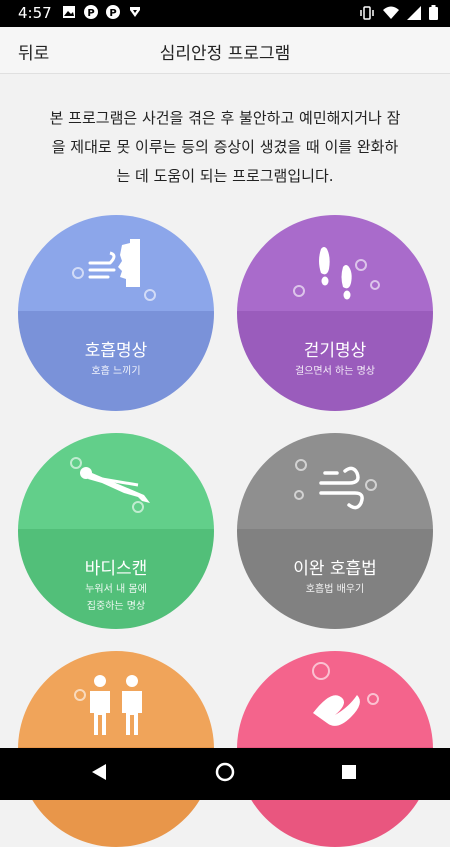 The height and width of the screenshot is (847, 450). What do you see at coordinates (110, 485) in the screenshot?
I see `lying-person-icon` at bounding box center [110, 485].